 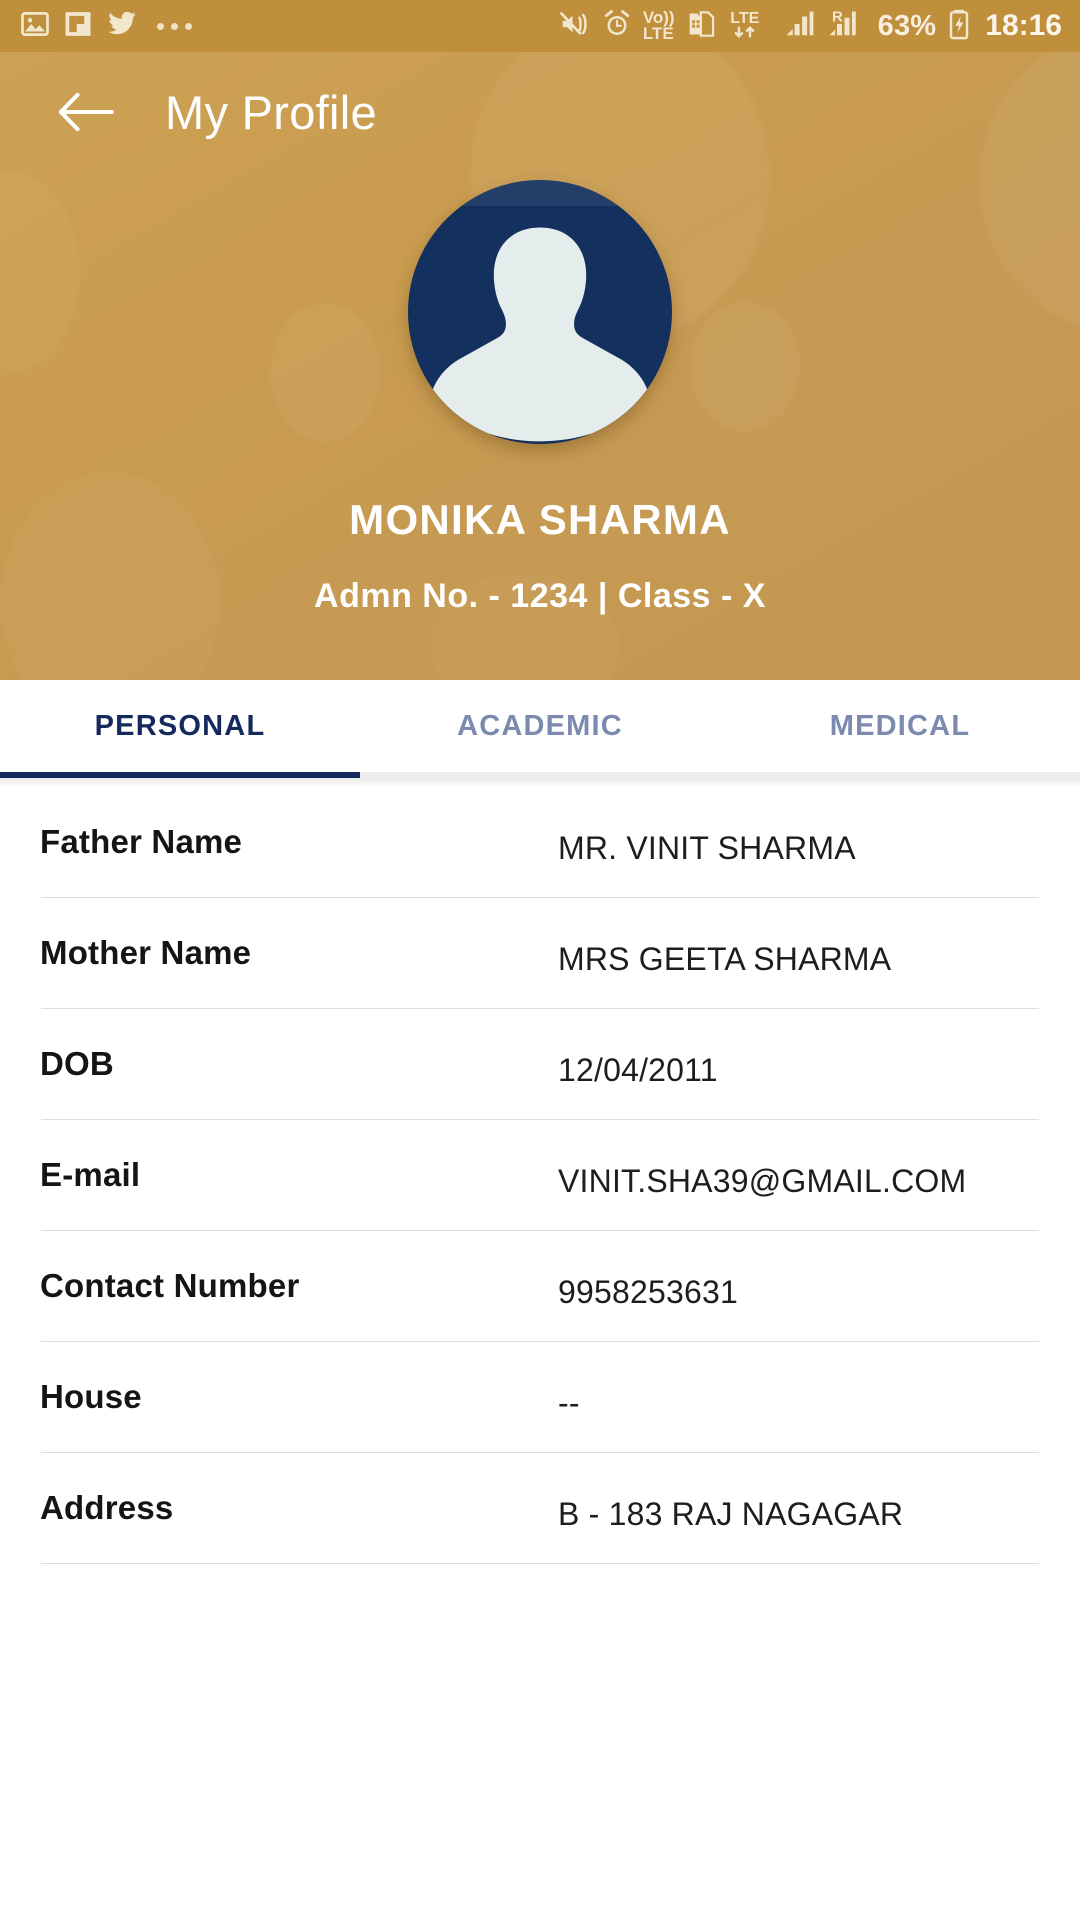 I want to click on avatar, so click(x=540, y=312).